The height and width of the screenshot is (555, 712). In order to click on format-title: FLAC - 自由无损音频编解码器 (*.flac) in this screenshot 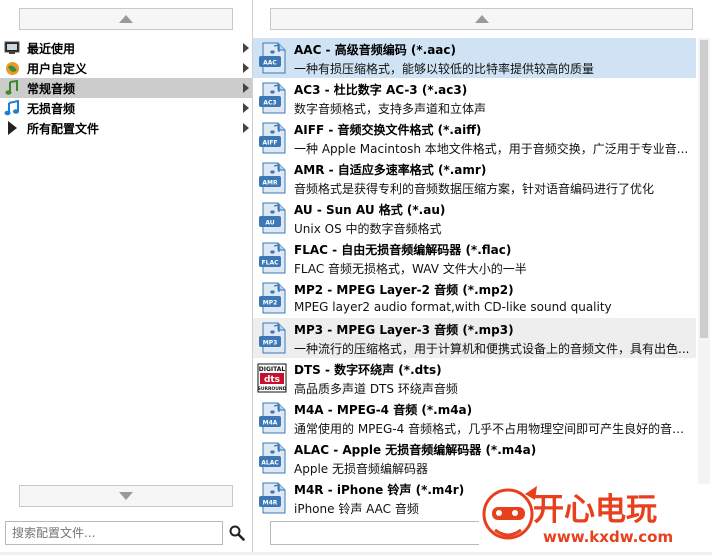, I will do `click(403, 250)`.